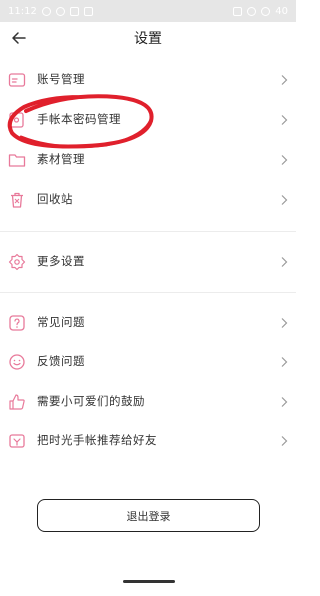 This screenshot has height=596, width=320. What do you see at coordinates (60, 11) in the screenshot?
I see `notification-icon` at bounding box center [60, 11].